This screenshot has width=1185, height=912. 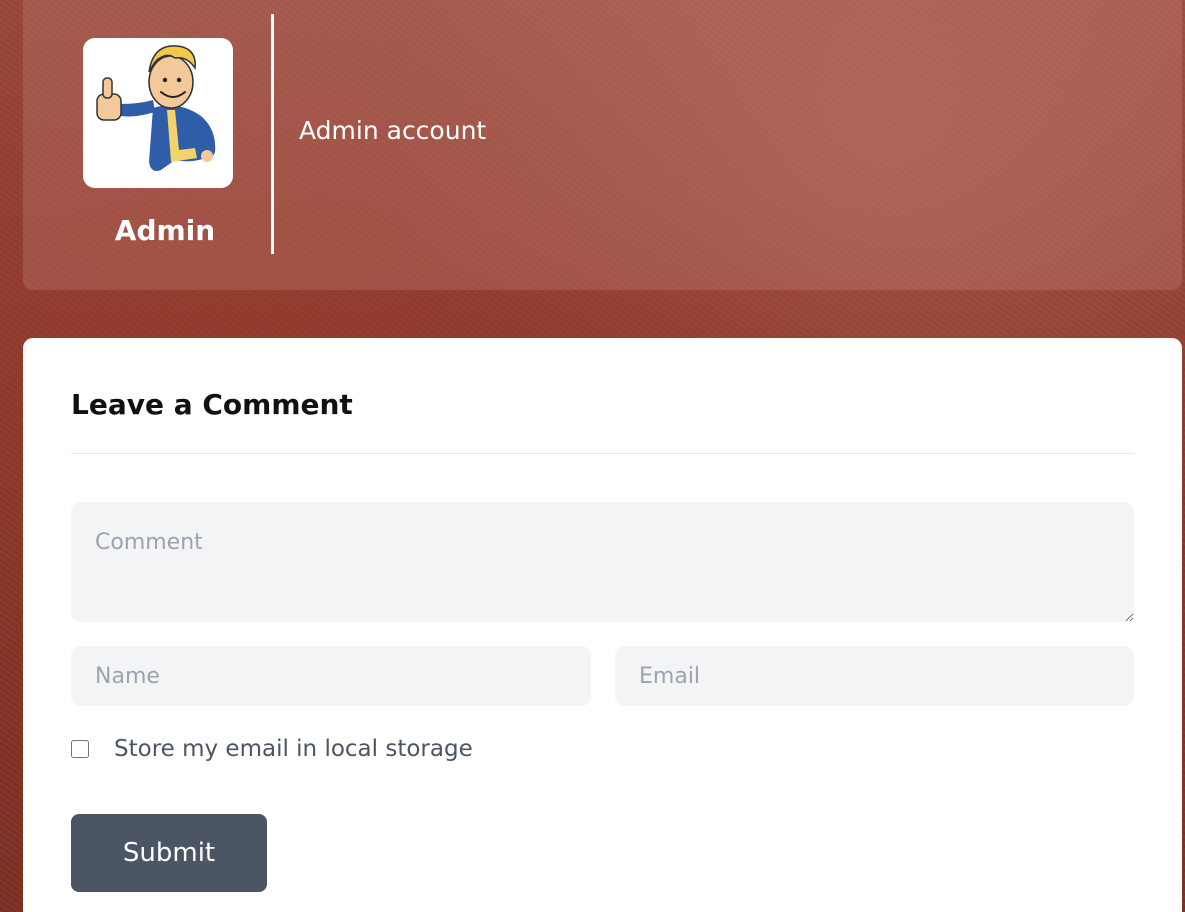 I want to click on author-profile: Admin, so click(x=148, y=145).